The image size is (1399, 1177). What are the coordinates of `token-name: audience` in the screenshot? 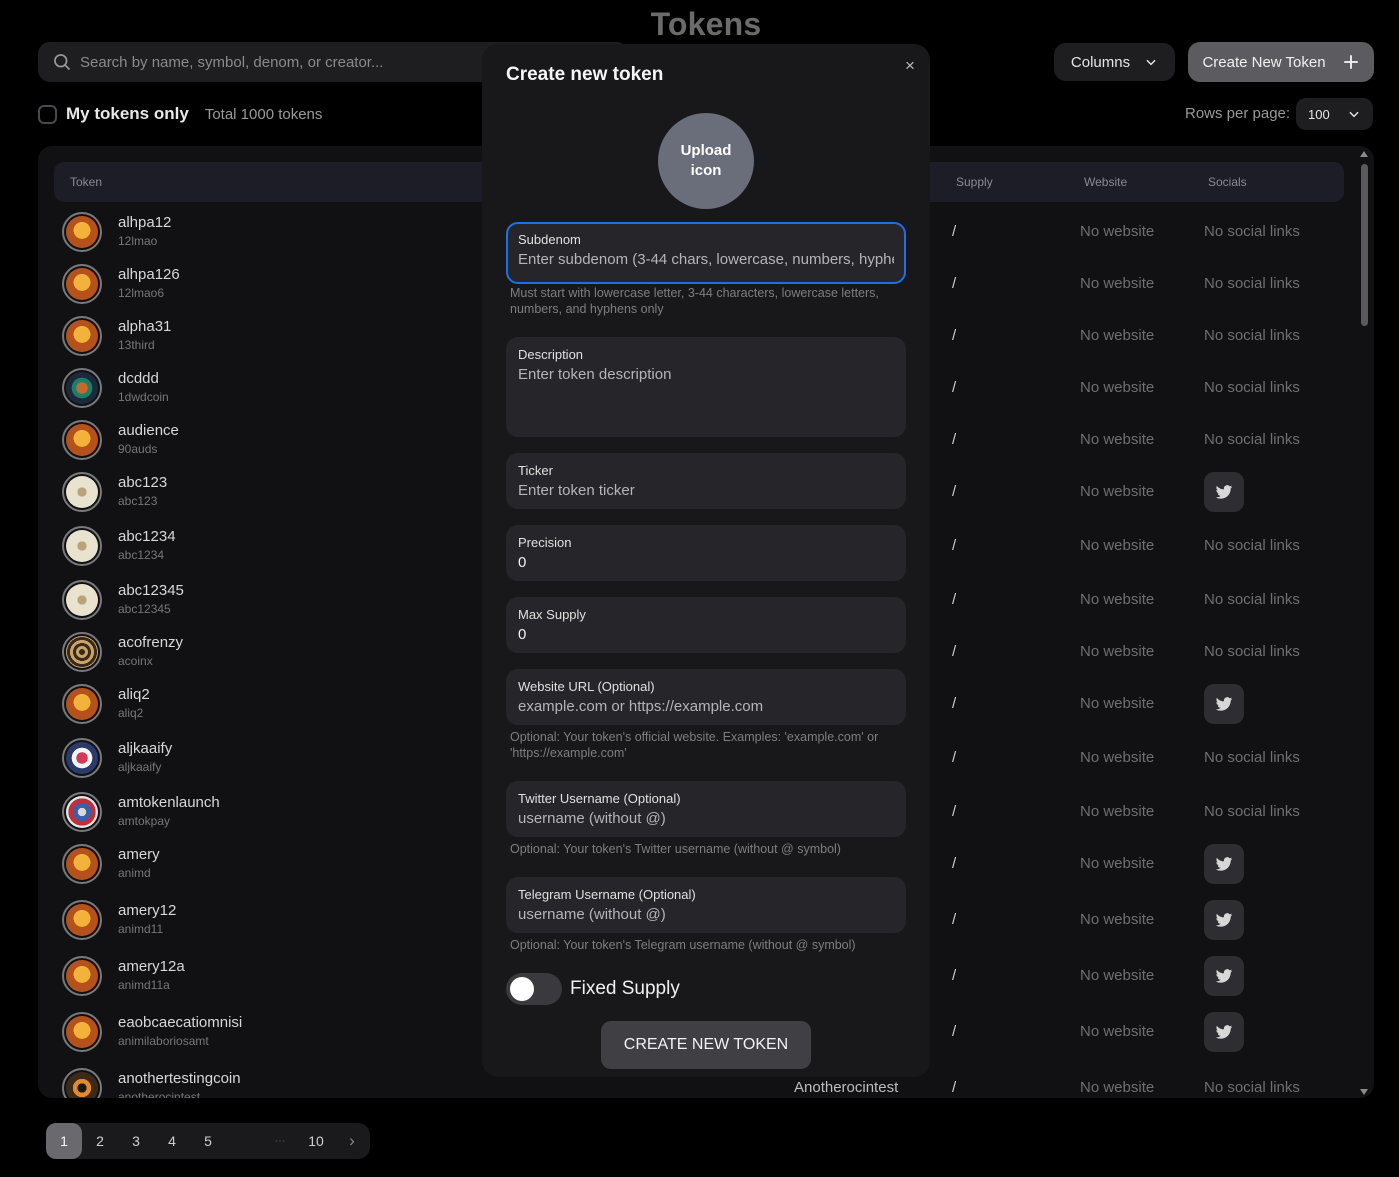 It's located at (148, 430).